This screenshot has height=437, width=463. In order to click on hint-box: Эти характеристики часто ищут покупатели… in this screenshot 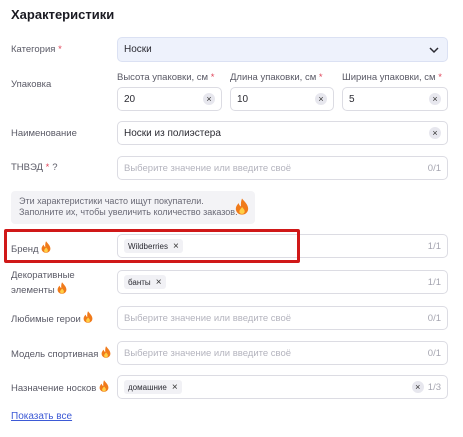, I will do `click(133, 207)`.